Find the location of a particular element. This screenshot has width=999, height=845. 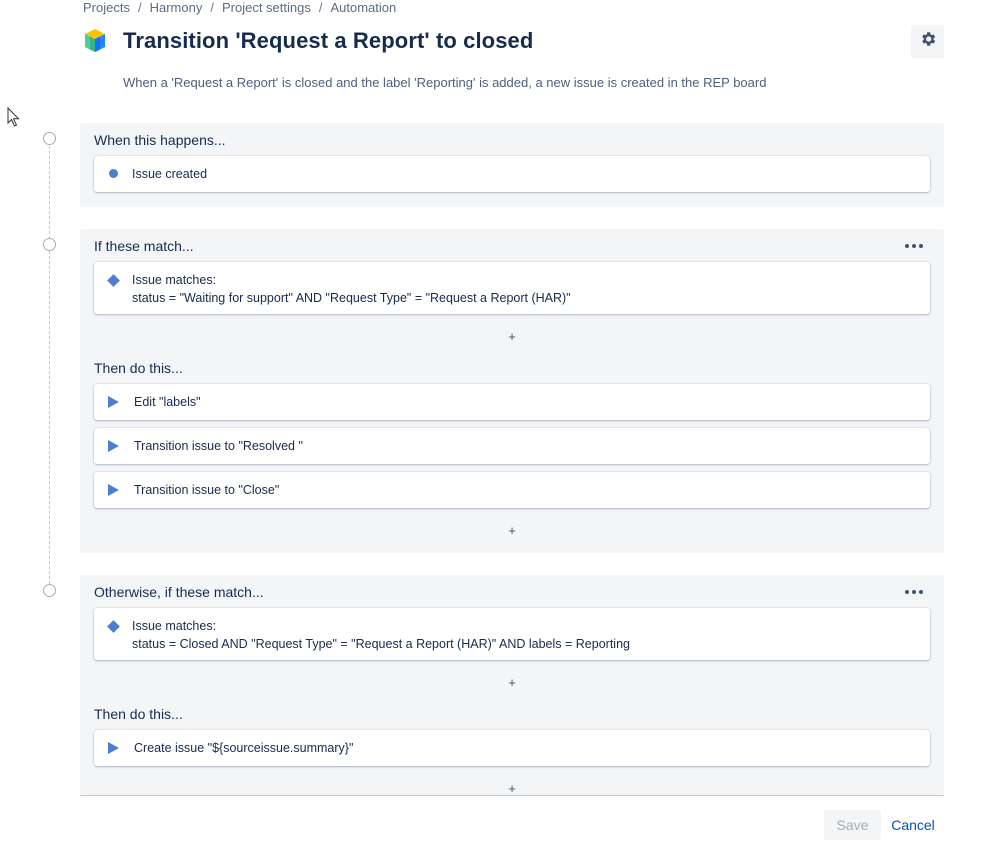

trigger-card-text: Issue created is located at coordinates (170, 174).